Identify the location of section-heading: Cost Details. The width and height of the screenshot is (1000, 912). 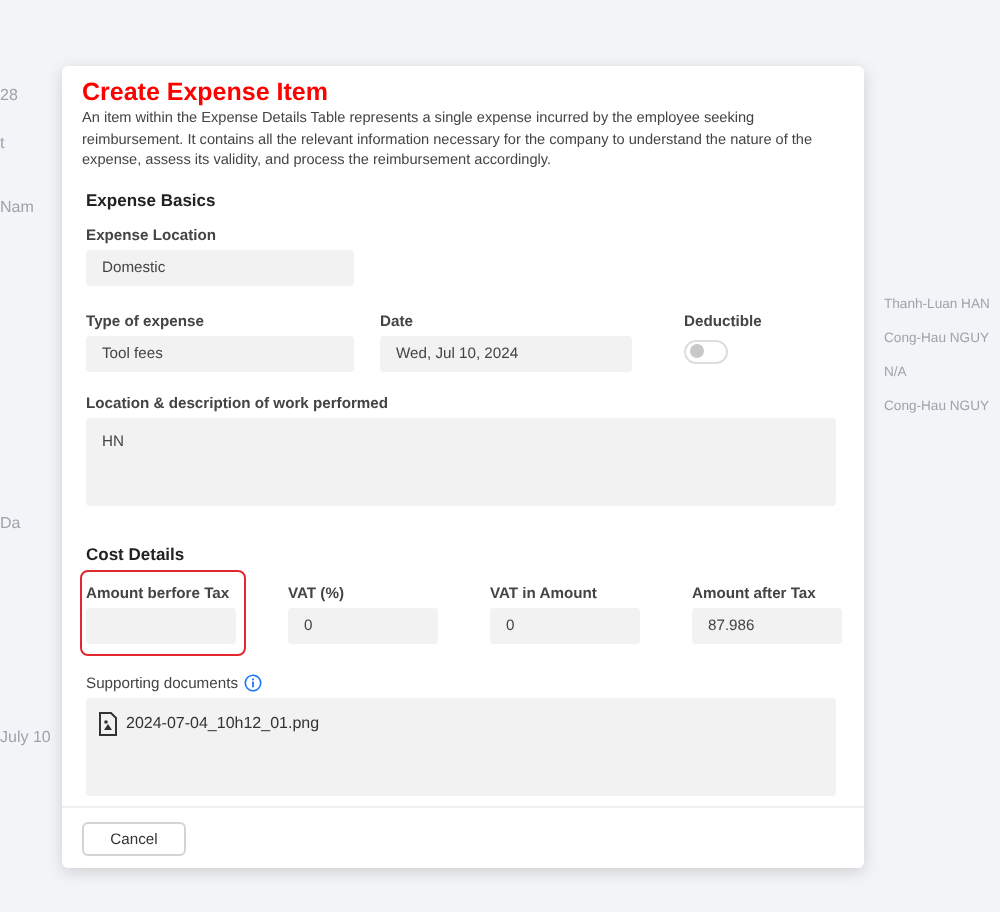
(136, 553).